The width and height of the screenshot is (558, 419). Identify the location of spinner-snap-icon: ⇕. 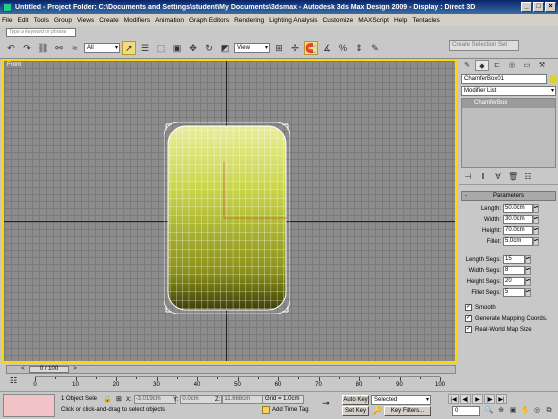
(359, 48).